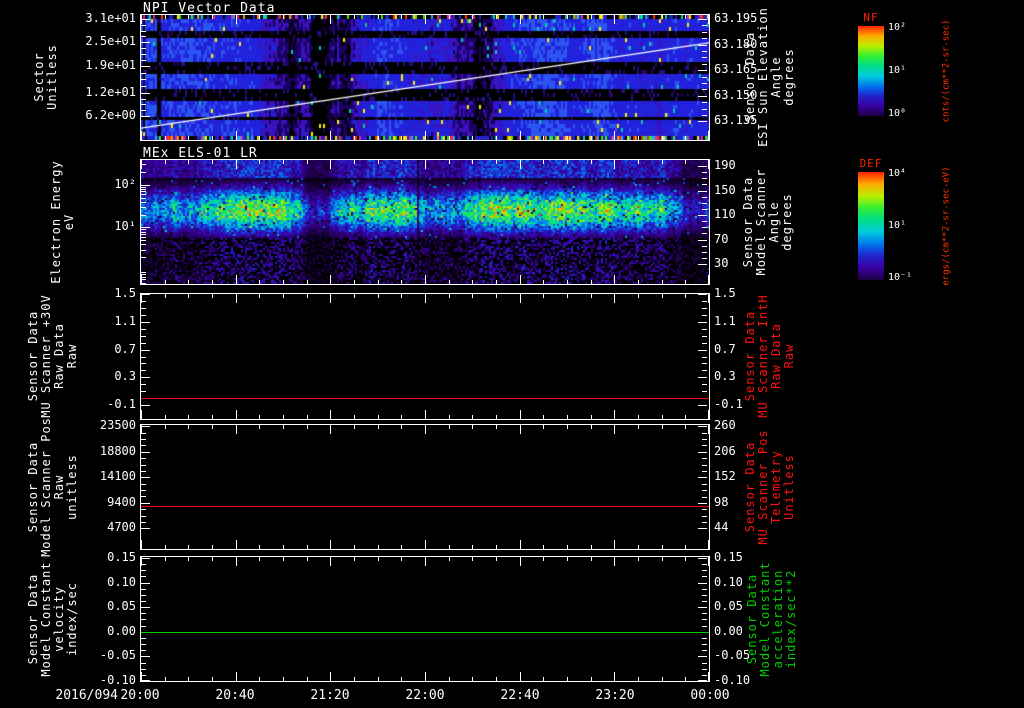 The image size is (1024, 708). What do you see at coordinates (425, 222) in the screenshot?
I see `els-spectrogram-panel` at bounding box center [425, 222].